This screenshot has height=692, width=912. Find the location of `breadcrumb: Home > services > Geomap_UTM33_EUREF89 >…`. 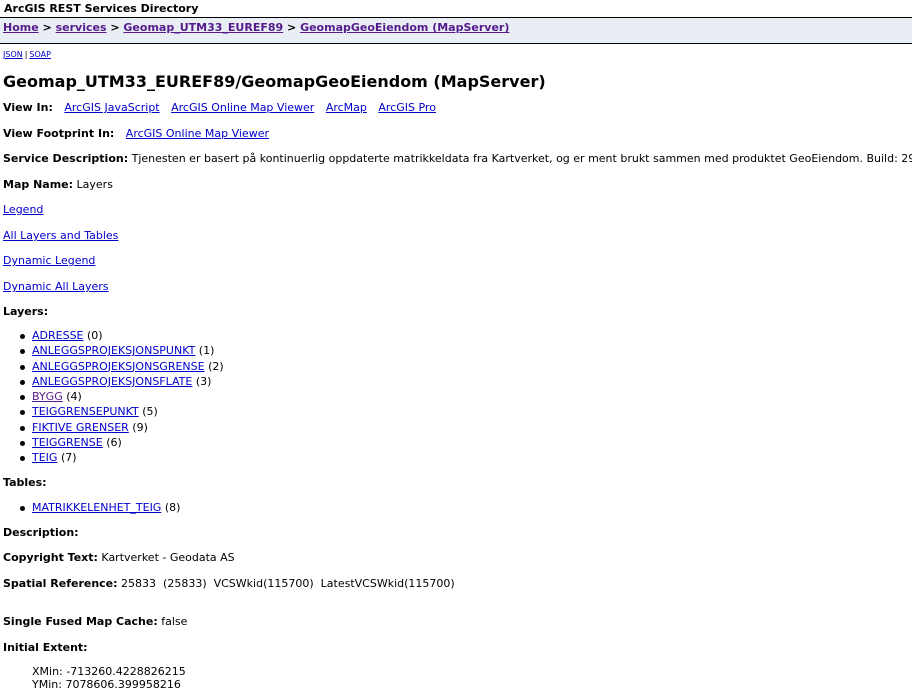

breadcrumb: Home > services > Geomap_UTM33_EUREF89 >… is located at coordinates (456, 30).